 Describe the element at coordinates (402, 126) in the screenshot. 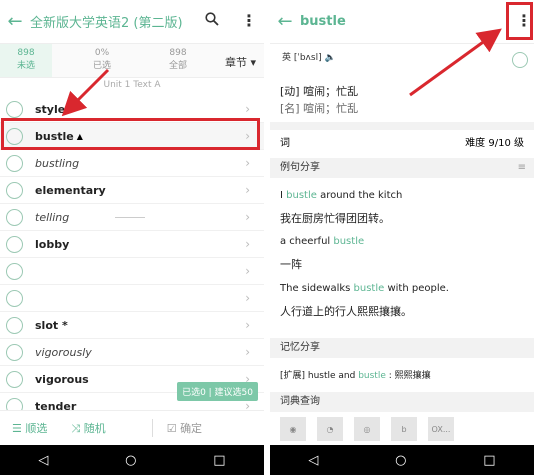

I see `section-divider` at that location.